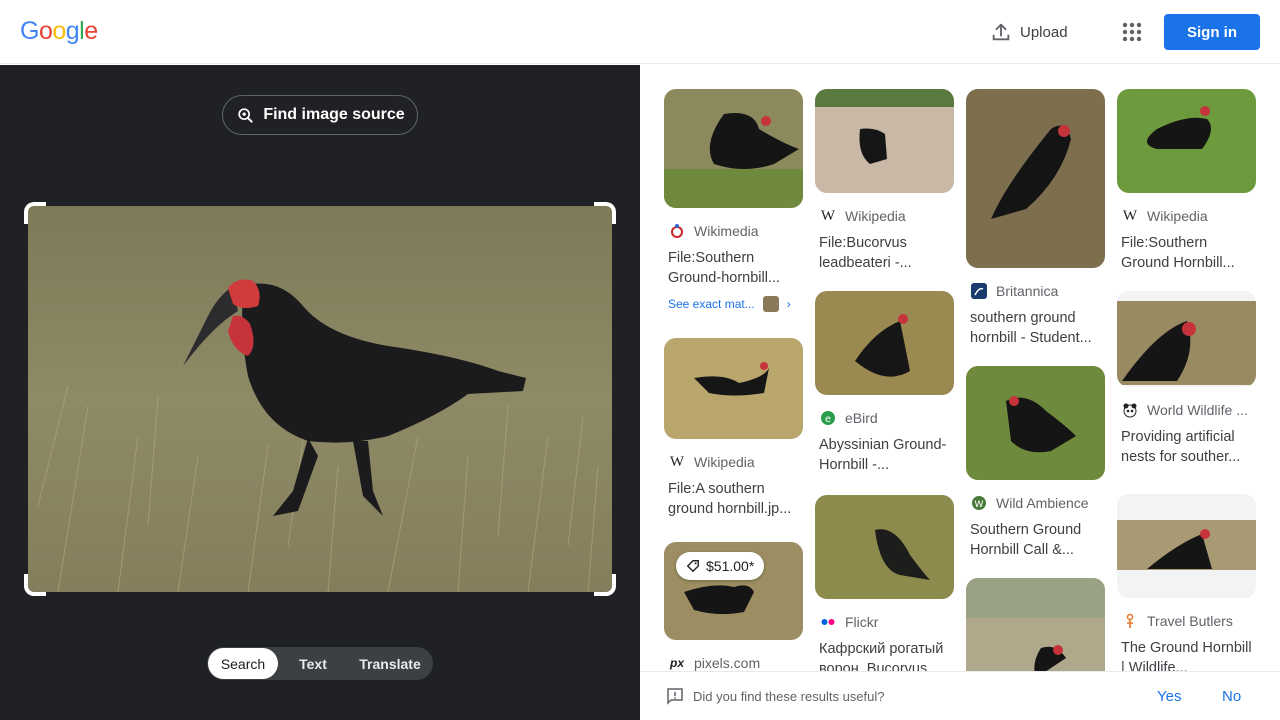 Image resolution: width=1280 pixels, height=720 pixels. Describe the element at coordinates (243, 663) in the screenshot. I see `tab-search: Search` at that location.